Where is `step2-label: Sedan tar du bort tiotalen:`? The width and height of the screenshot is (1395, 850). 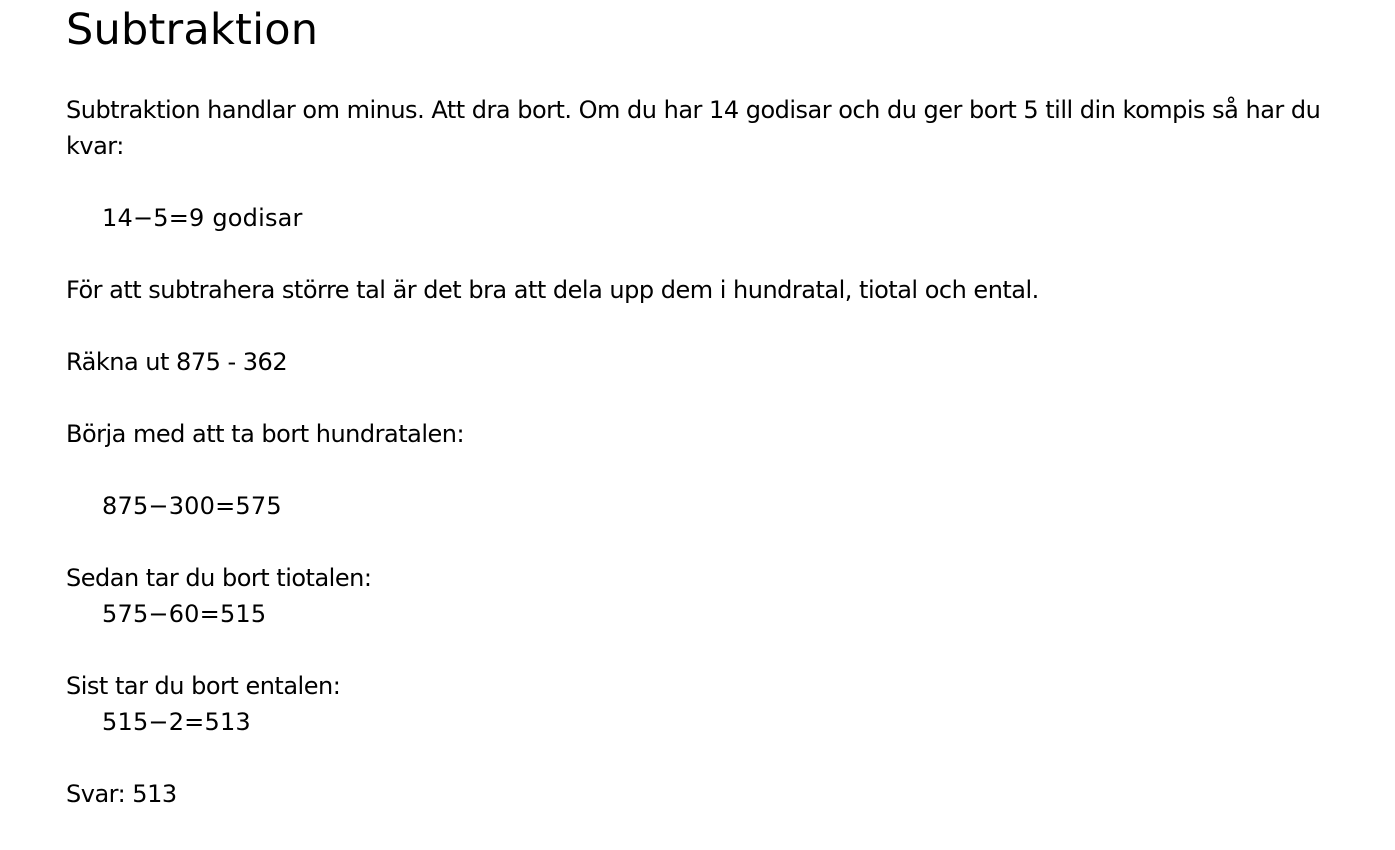 step2-label: Sedan tar du bort tiotalen: is located at coordinates (219, 578).